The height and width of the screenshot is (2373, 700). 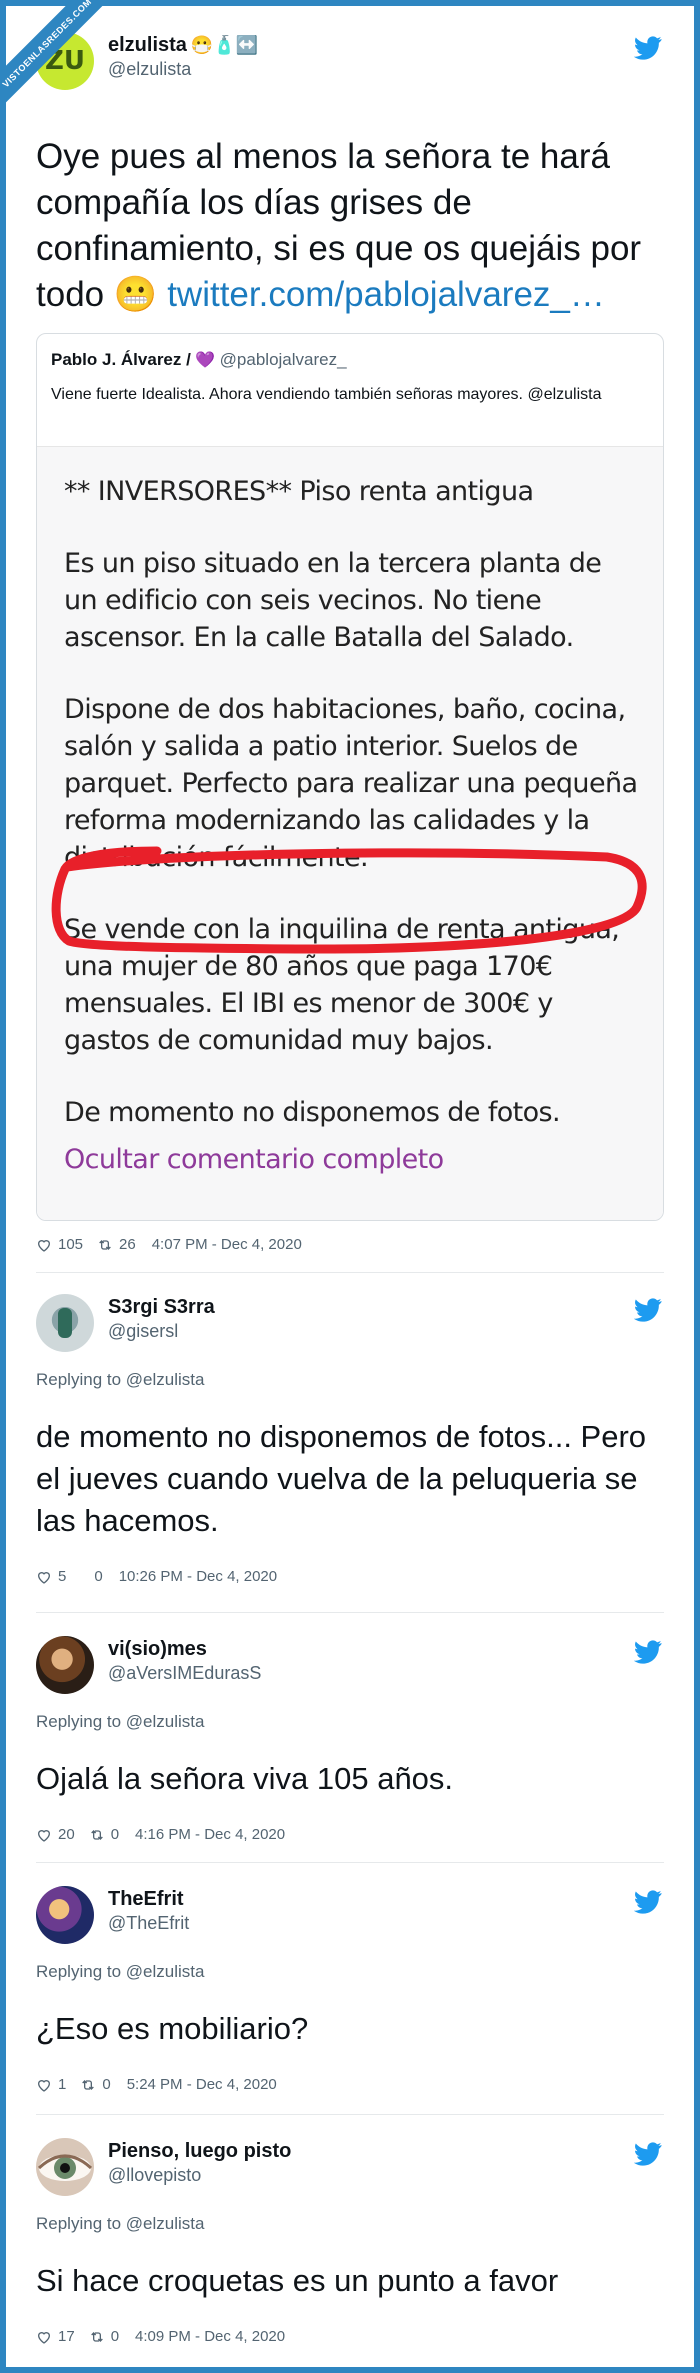 What do you see at coordinates (161, 1307) in the screenshot?
I see `display-name: S3rgi S3rra` at bounding box center [161, 1307].